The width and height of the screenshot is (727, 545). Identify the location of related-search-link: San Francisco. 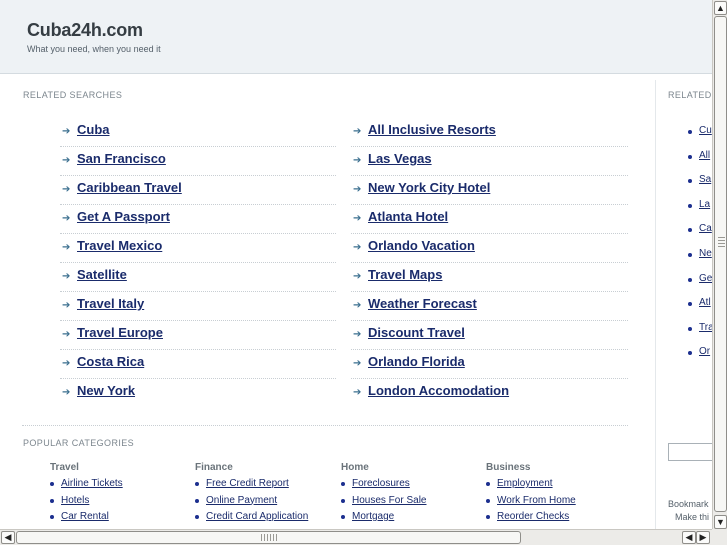
(121, 158).